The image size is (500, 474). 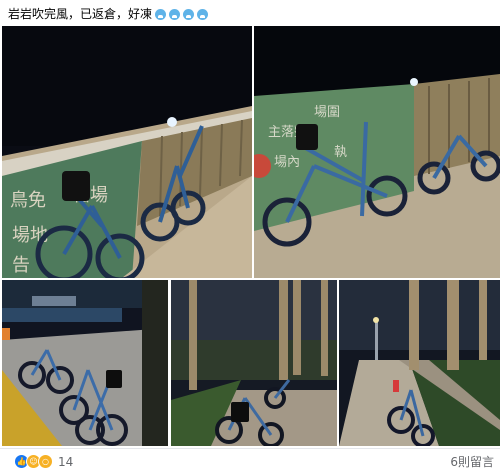 I want to click on photo-5-image, so click(x=419, y=363).